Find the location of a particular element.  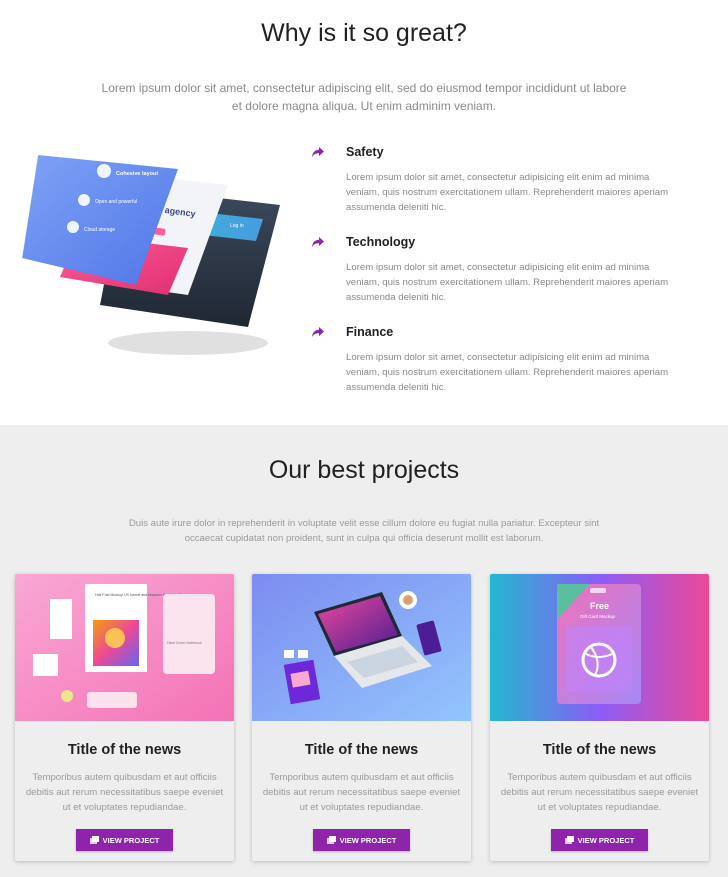

svg-text: Log in is located at coordinates (237, 226).